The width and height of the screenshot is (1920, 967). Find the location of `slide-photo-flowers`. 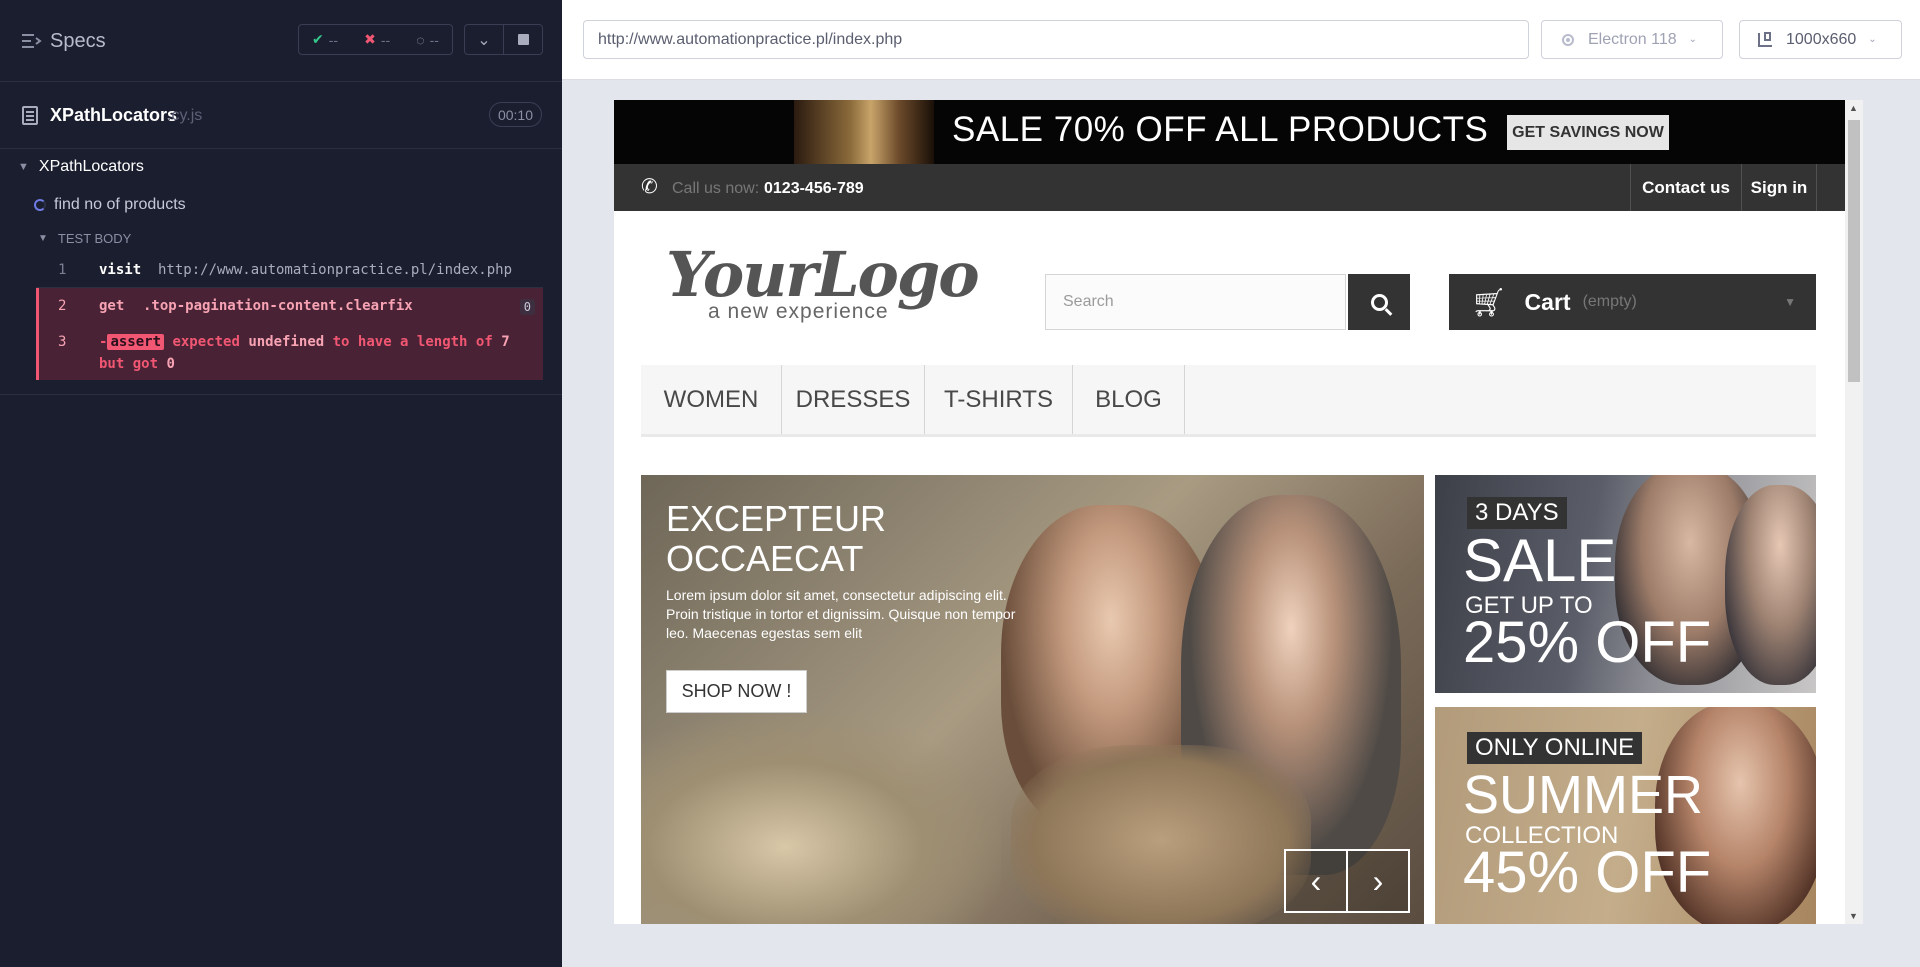

slide-photo-flowers is located at coordinates (821, 819).